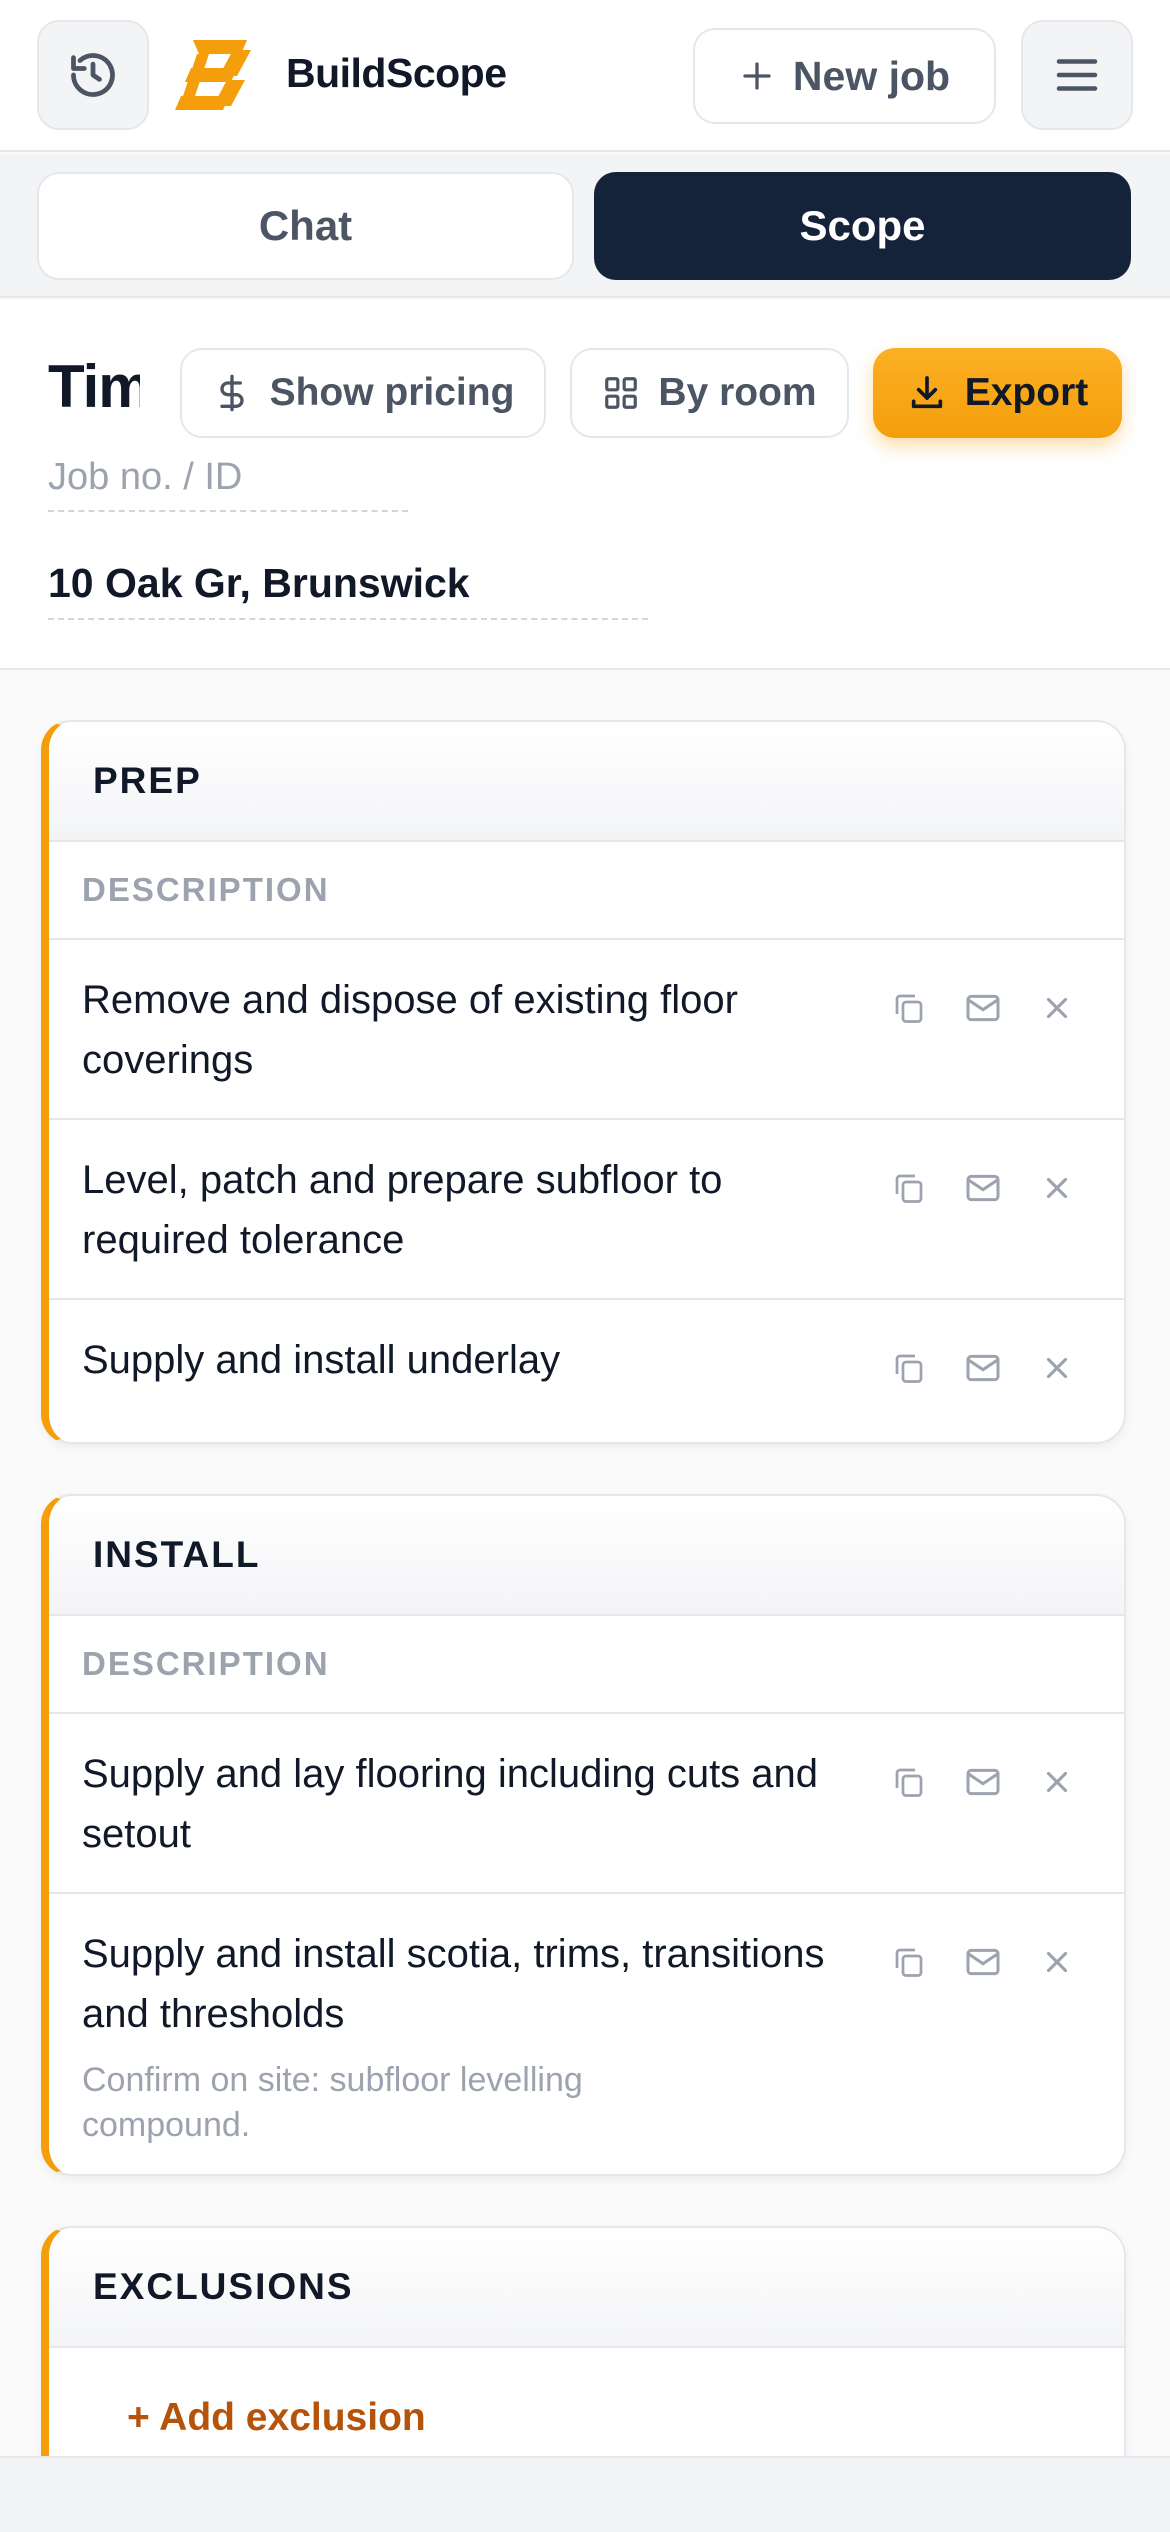 Image resolution: width=1170 pixels, height=2532 pixels. I want to click on by-room-button: By room, so click(709, 393).